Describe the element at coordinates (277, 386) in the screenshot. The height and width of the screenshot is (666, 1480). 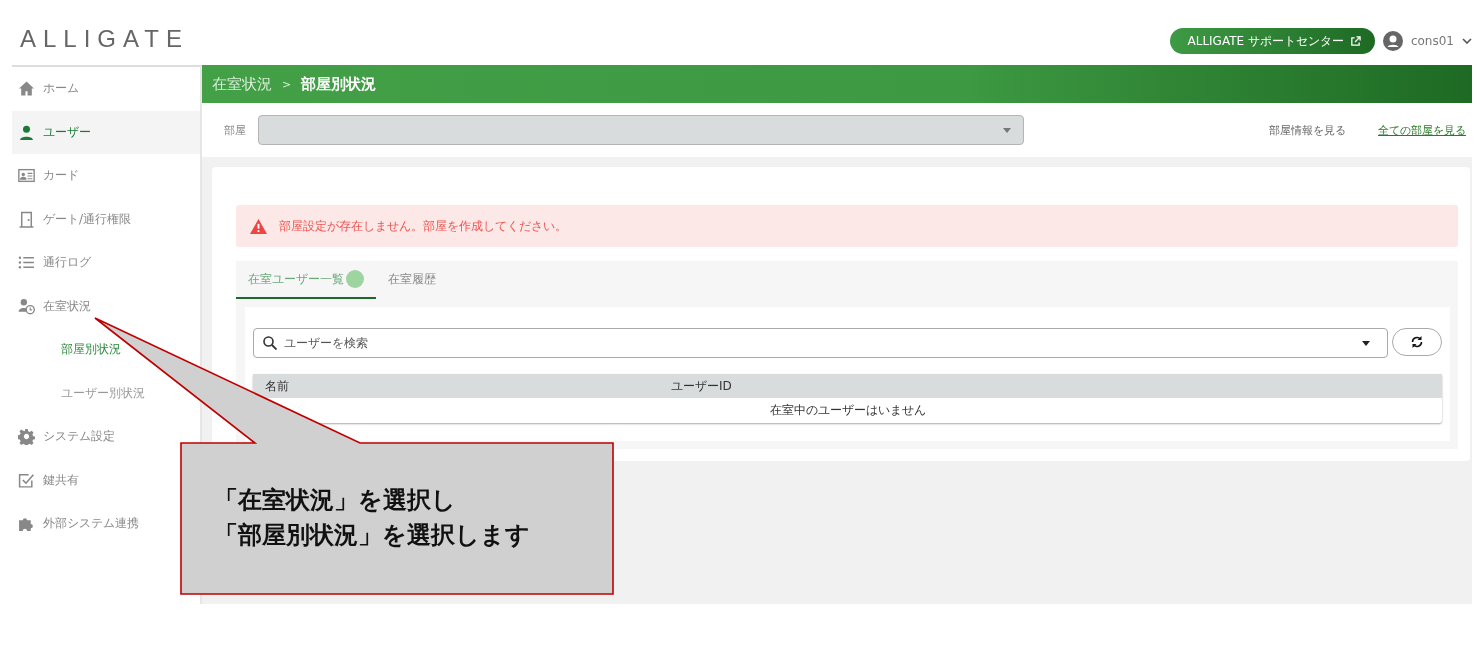
I see `column-header: 名前` at that location.